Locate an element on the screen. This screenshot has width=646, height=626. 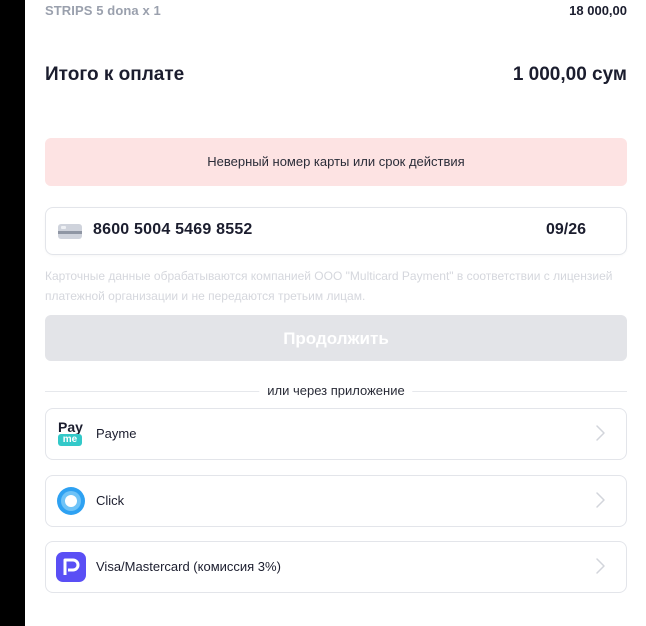
payme-logo-icon: Pay me is located at coordinates (70, 432).